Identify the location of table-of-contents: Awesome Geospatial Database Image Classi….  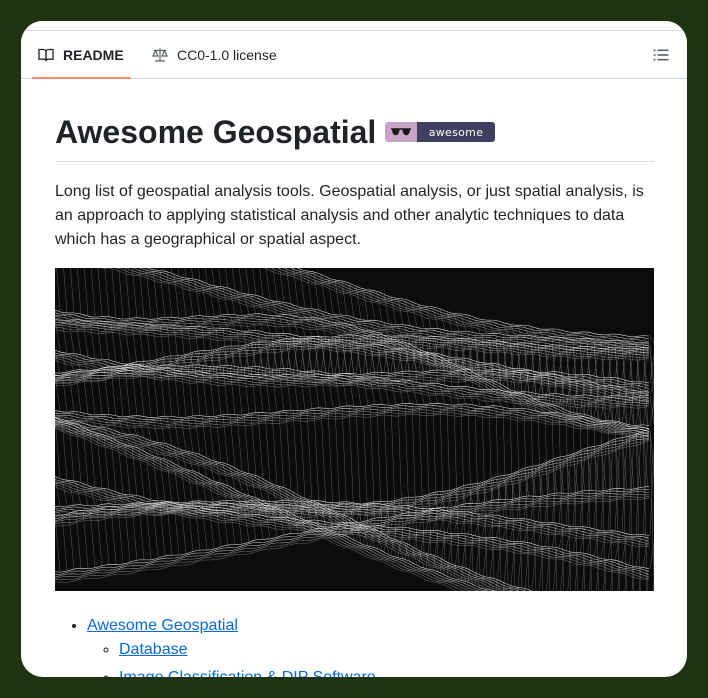
(354, 645).